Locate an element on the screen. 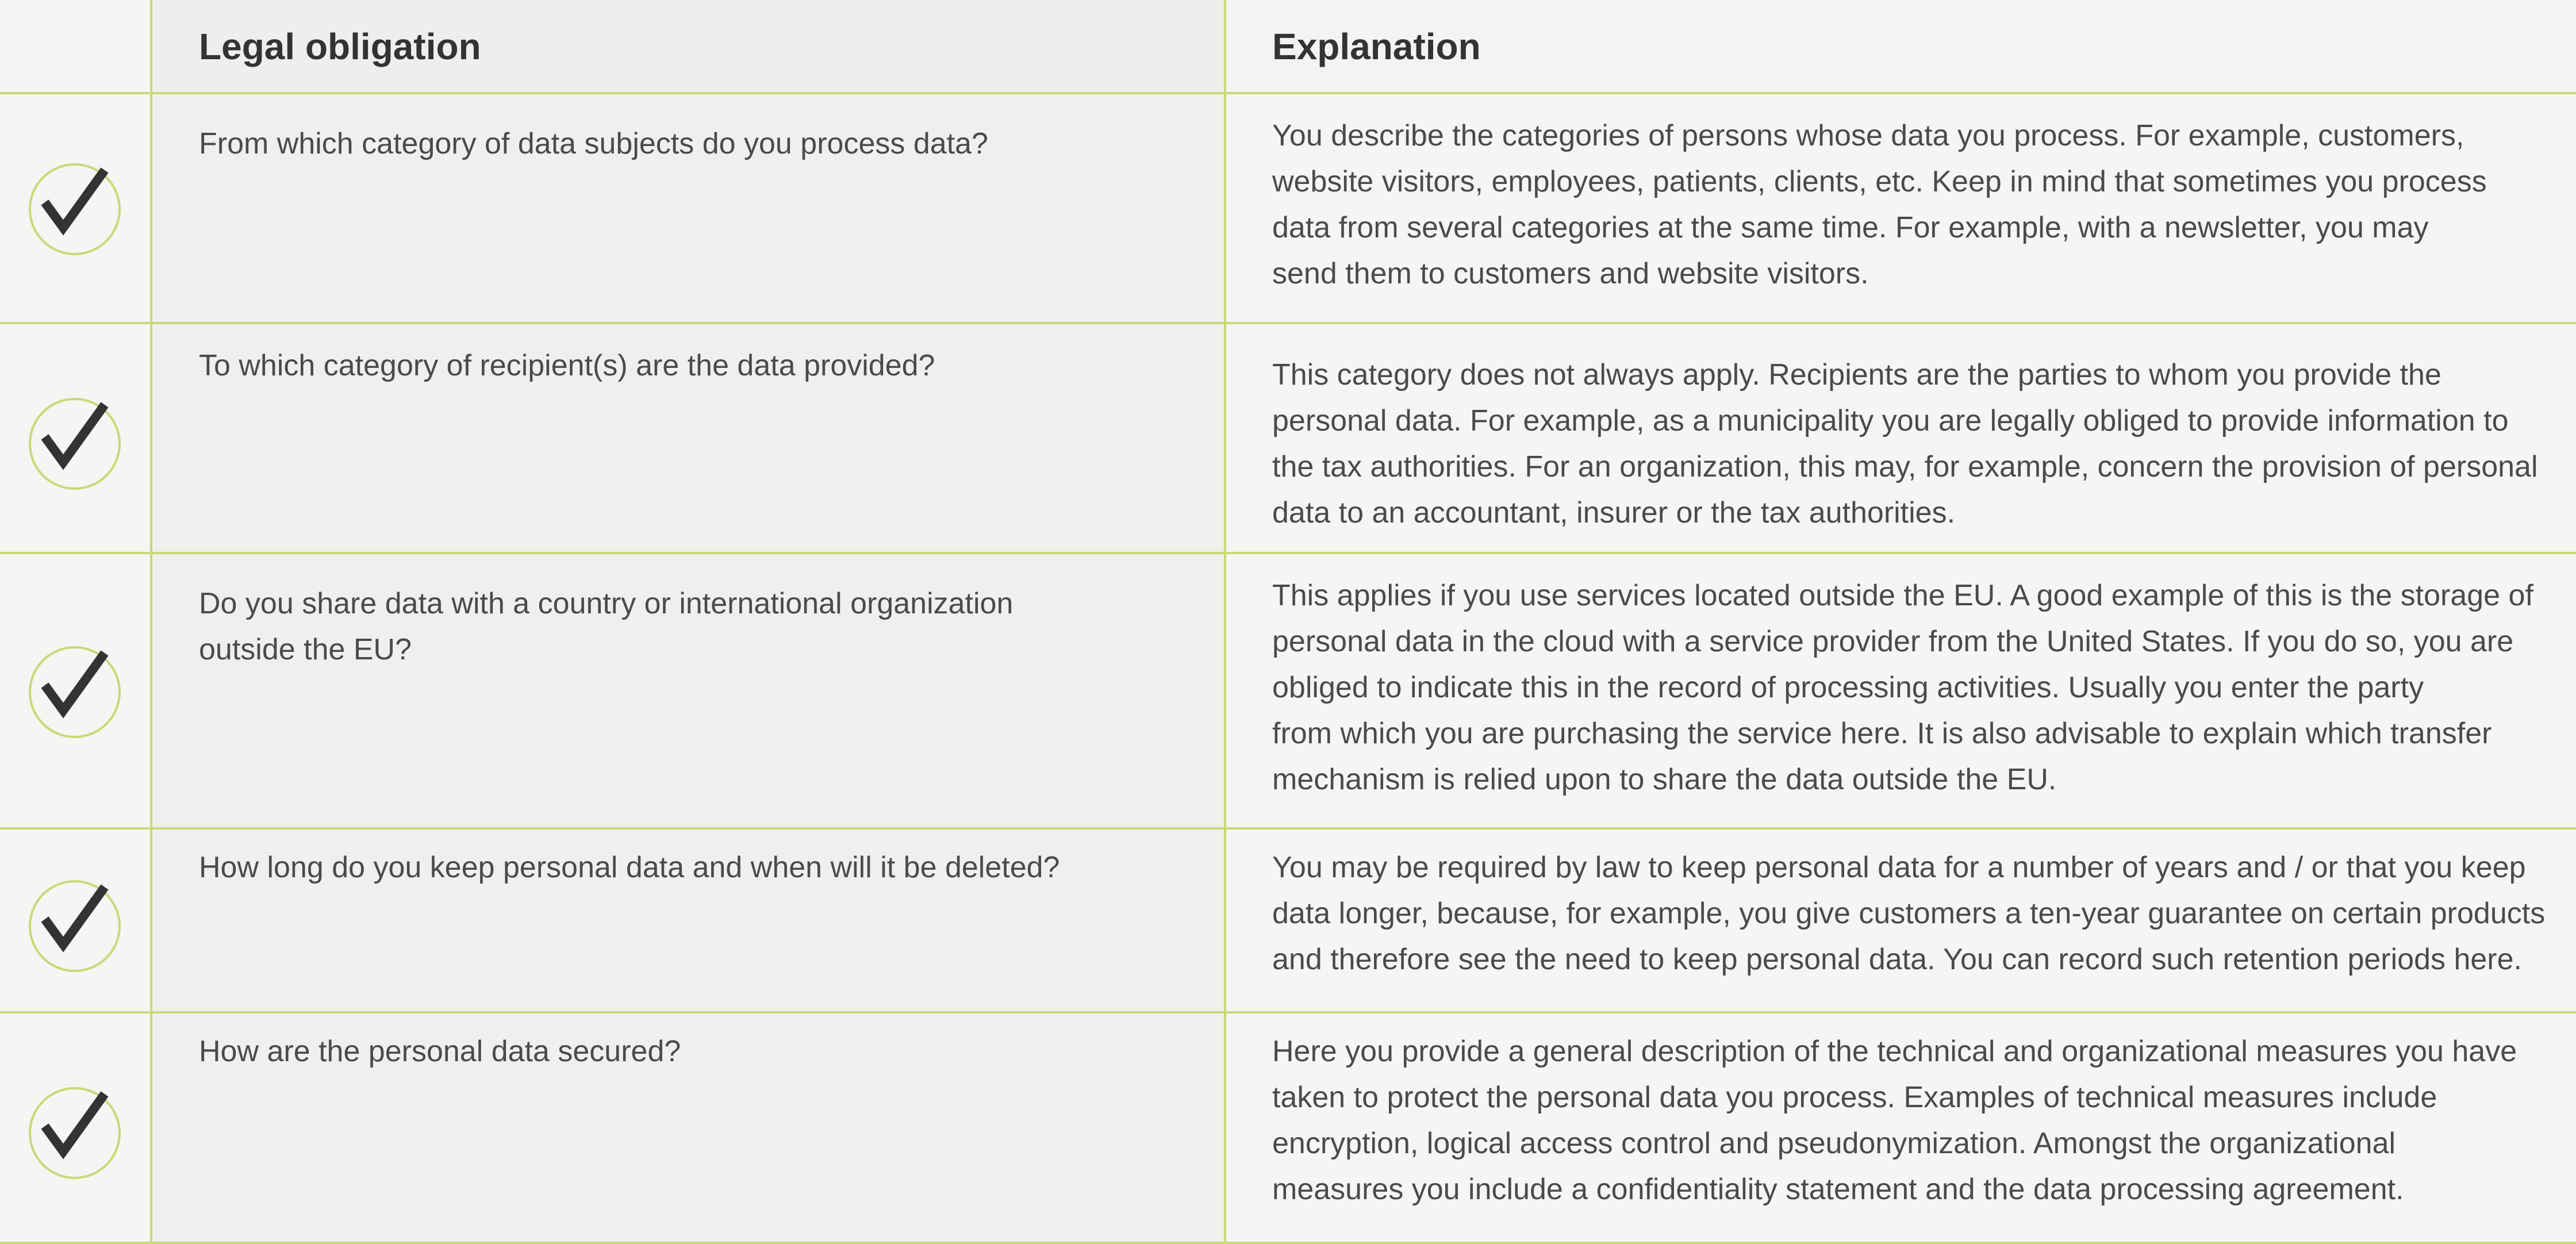  header-obligation-column: Legal obligation is located at coordinates (689, 46).